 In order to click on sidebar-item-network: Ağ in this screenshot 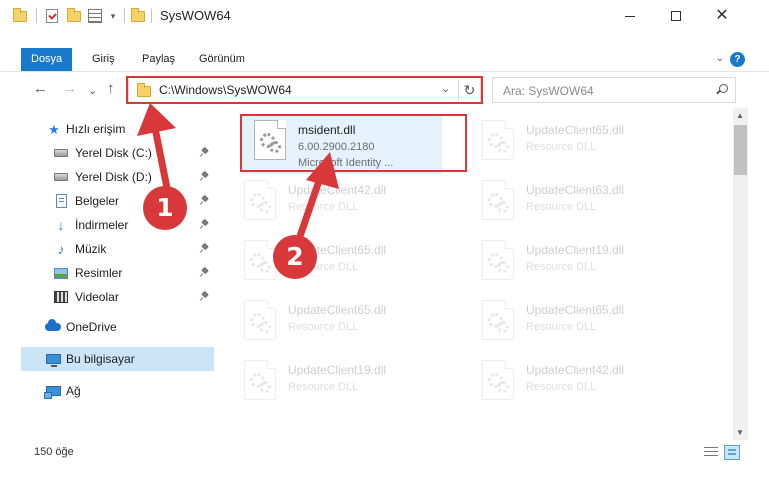, I will do `click(117, 391)`.